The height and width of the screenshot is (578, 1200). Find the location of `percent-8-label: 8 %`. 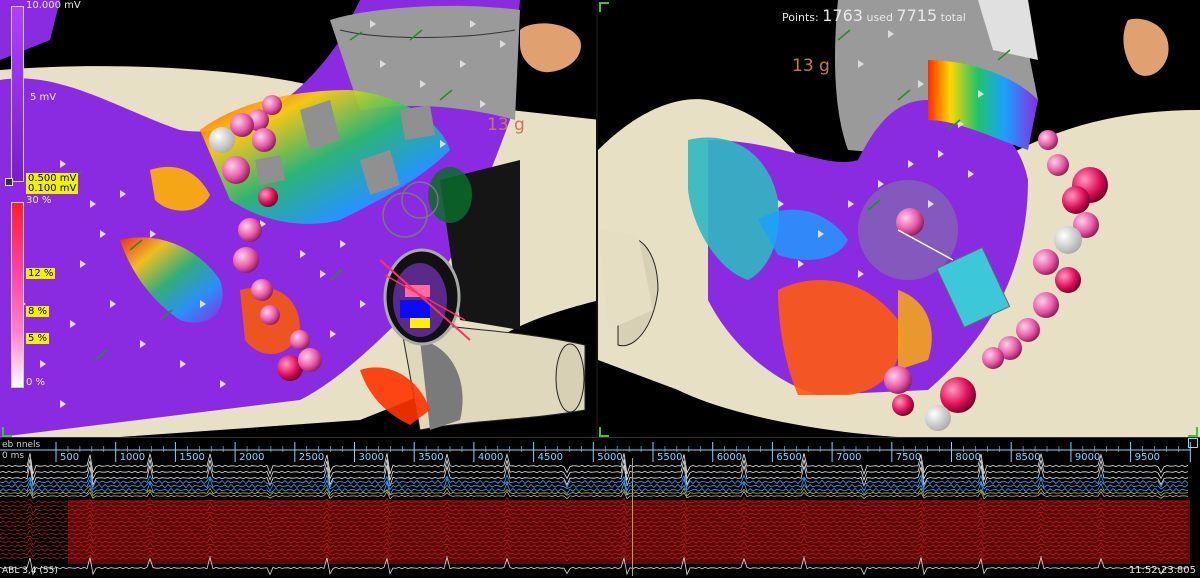

percent-8-label: 8 % is located at coordinates (38, 311).